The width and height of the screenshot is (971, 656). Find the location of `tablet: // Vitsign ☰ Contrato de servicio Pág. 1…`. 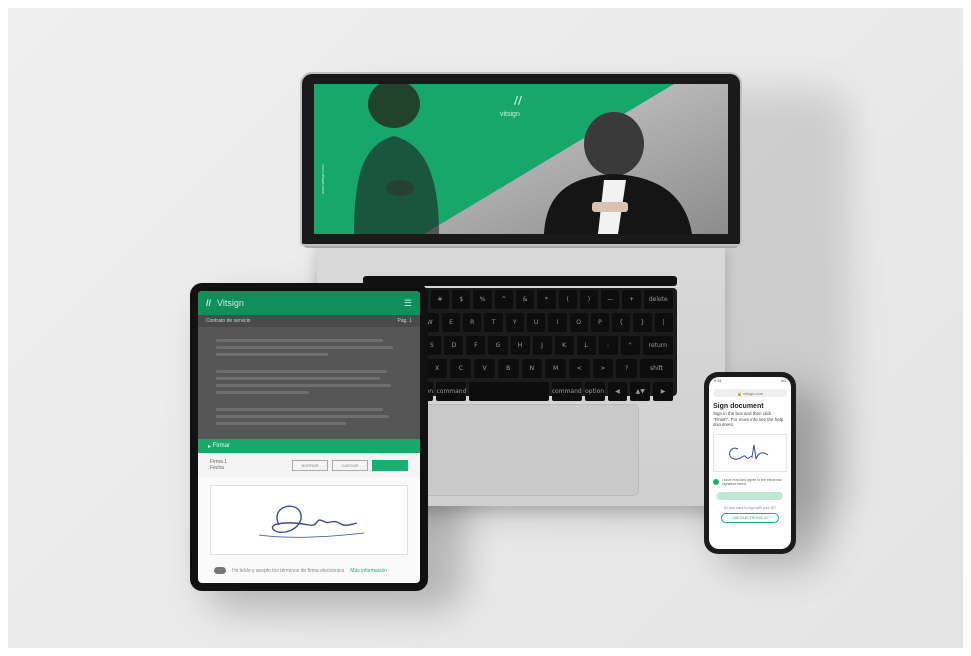

tablet: // Vitsign ☰ Contrato de servicio Pág. 1… is located at coordinates (309, 437).